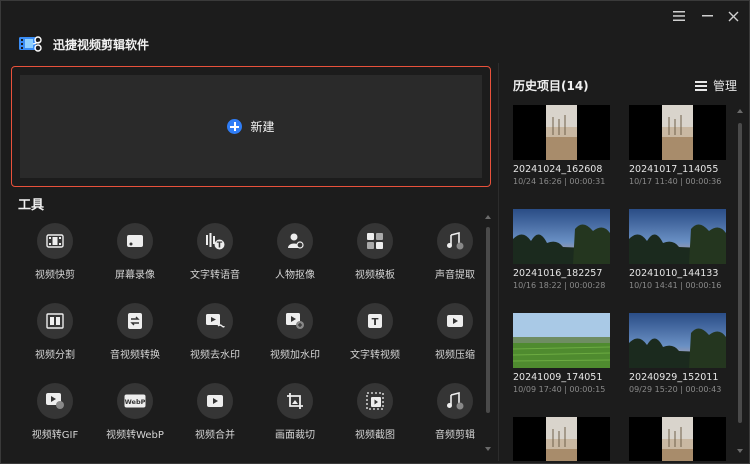  What do you see at coordinates (295, 275) in the screenshot?
I see `tool-label: 人物抠像` at bounding box center [295, 275].